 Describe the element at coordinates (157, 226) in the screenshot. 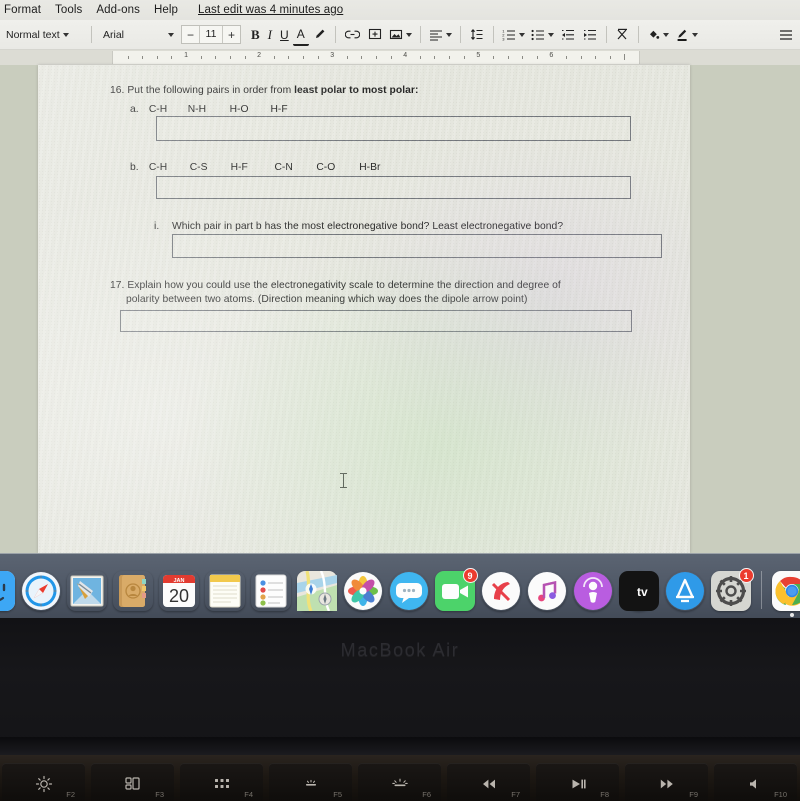

I see `question-16bi-label: i.` at that location.